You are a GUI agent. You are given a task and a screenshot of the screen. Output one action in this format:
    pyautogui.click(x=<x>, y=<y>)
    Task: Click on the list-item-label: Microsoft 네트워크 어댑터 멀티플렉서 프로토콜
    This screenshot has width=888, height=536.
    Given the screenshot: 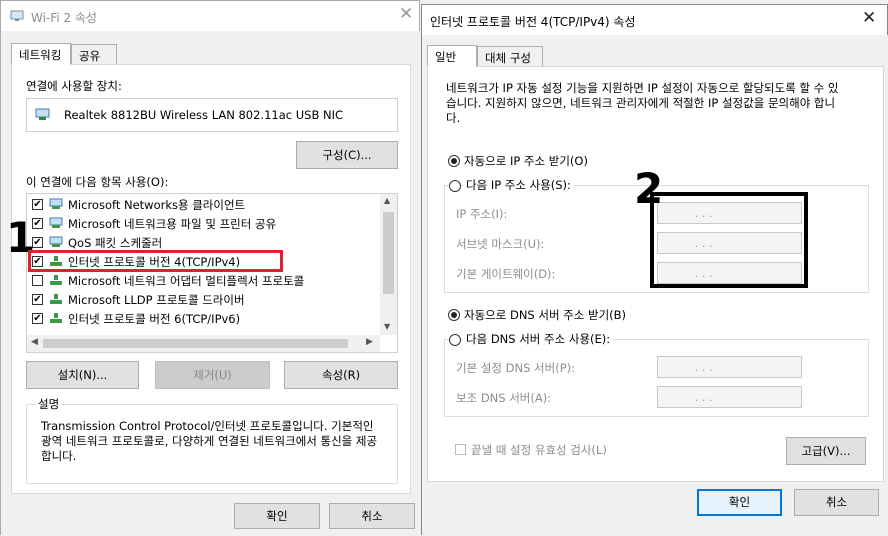 What is the action you would take?
    pyautogui.click(x=186, y=281)
    